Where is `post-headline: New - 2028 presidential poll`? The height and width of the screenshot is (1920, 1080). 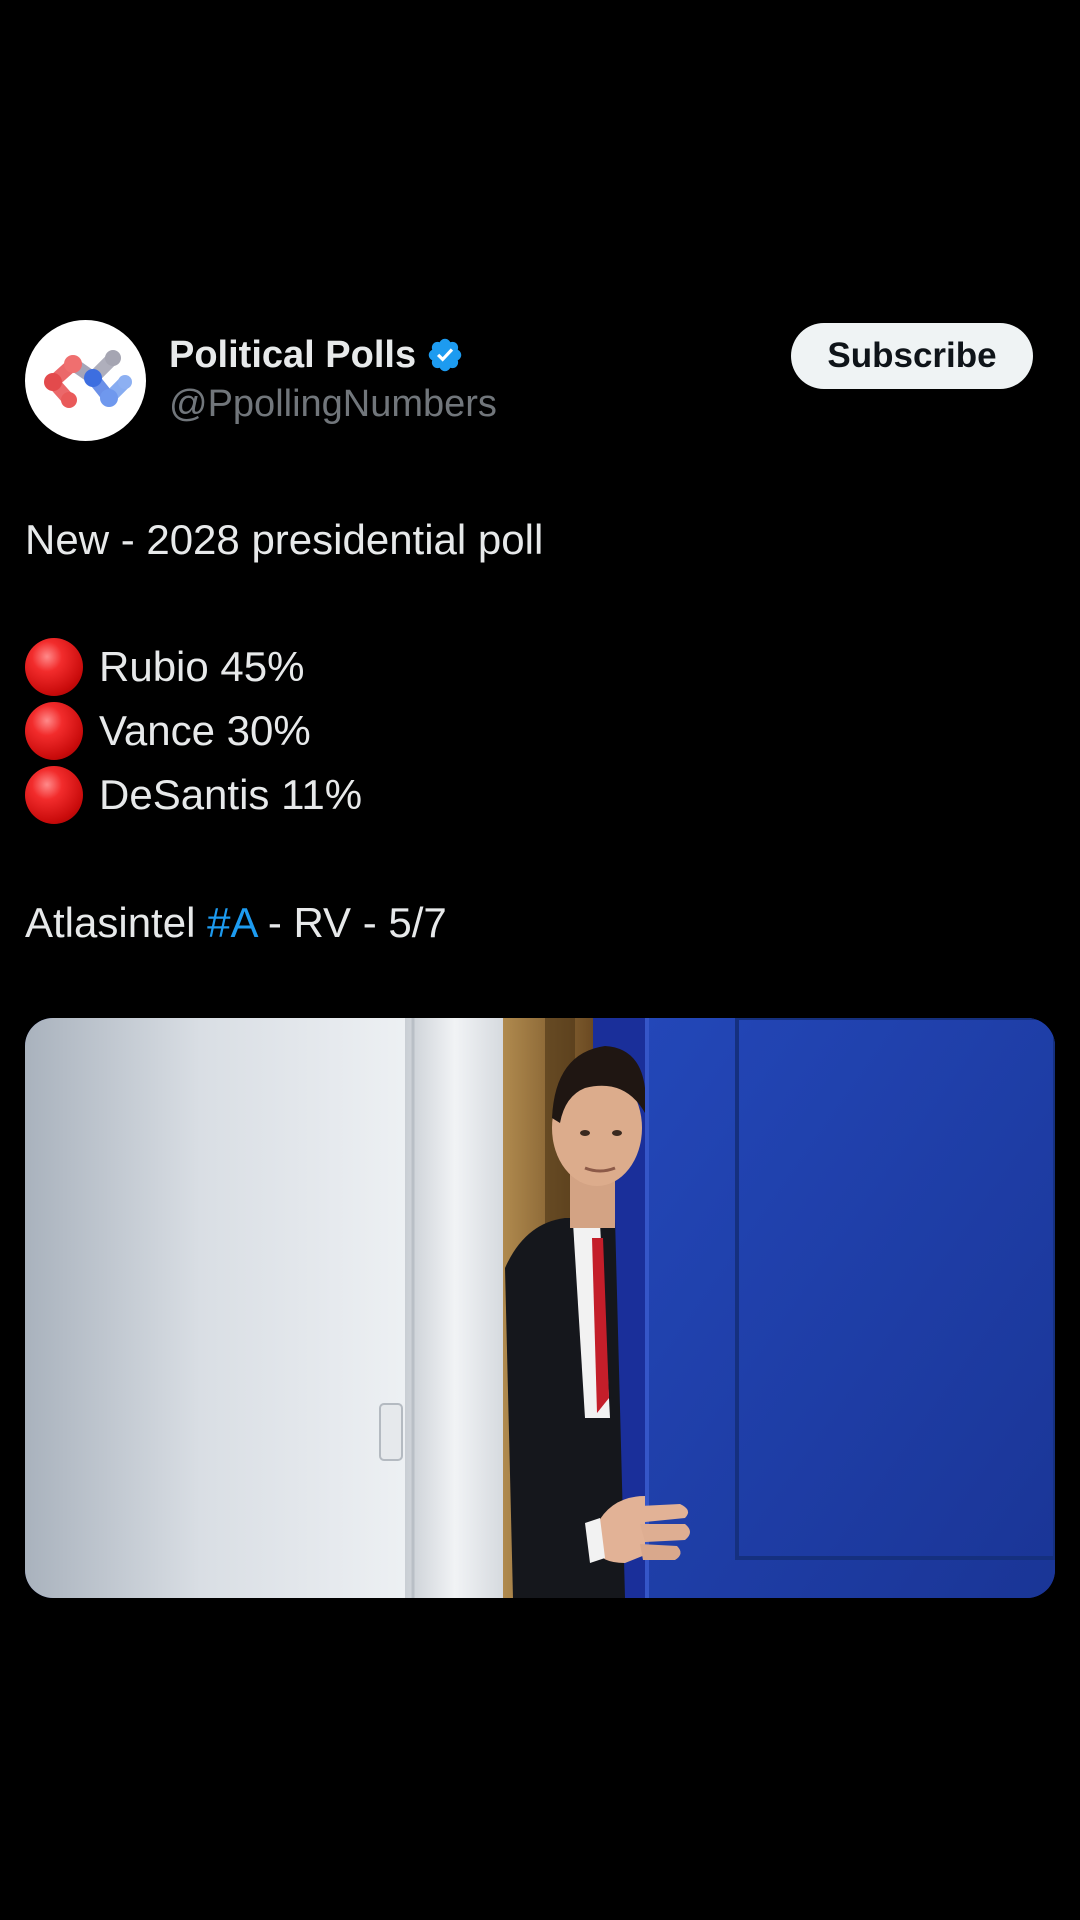
post-headline: New - 2028 presidential poll is located at coordinates (284, 539).